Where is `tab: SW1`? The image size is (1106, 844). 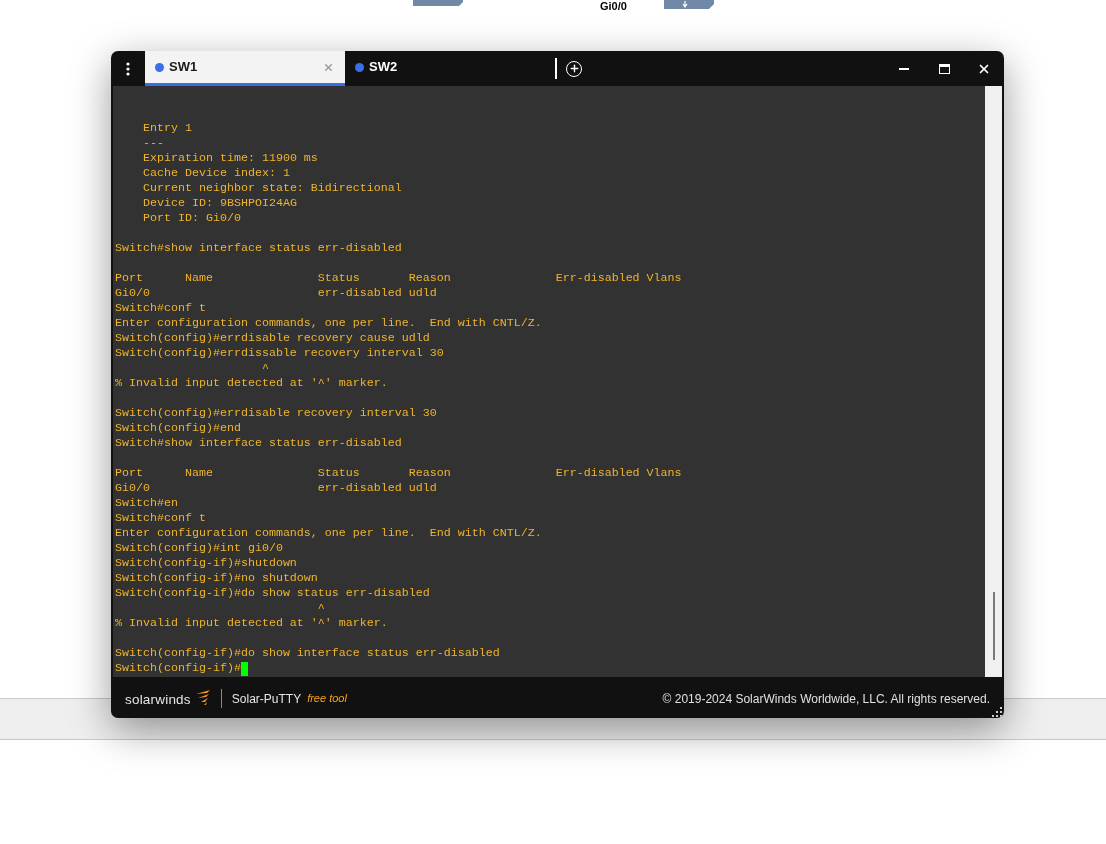 tab: SW1 is located at coordinates (245, 68).